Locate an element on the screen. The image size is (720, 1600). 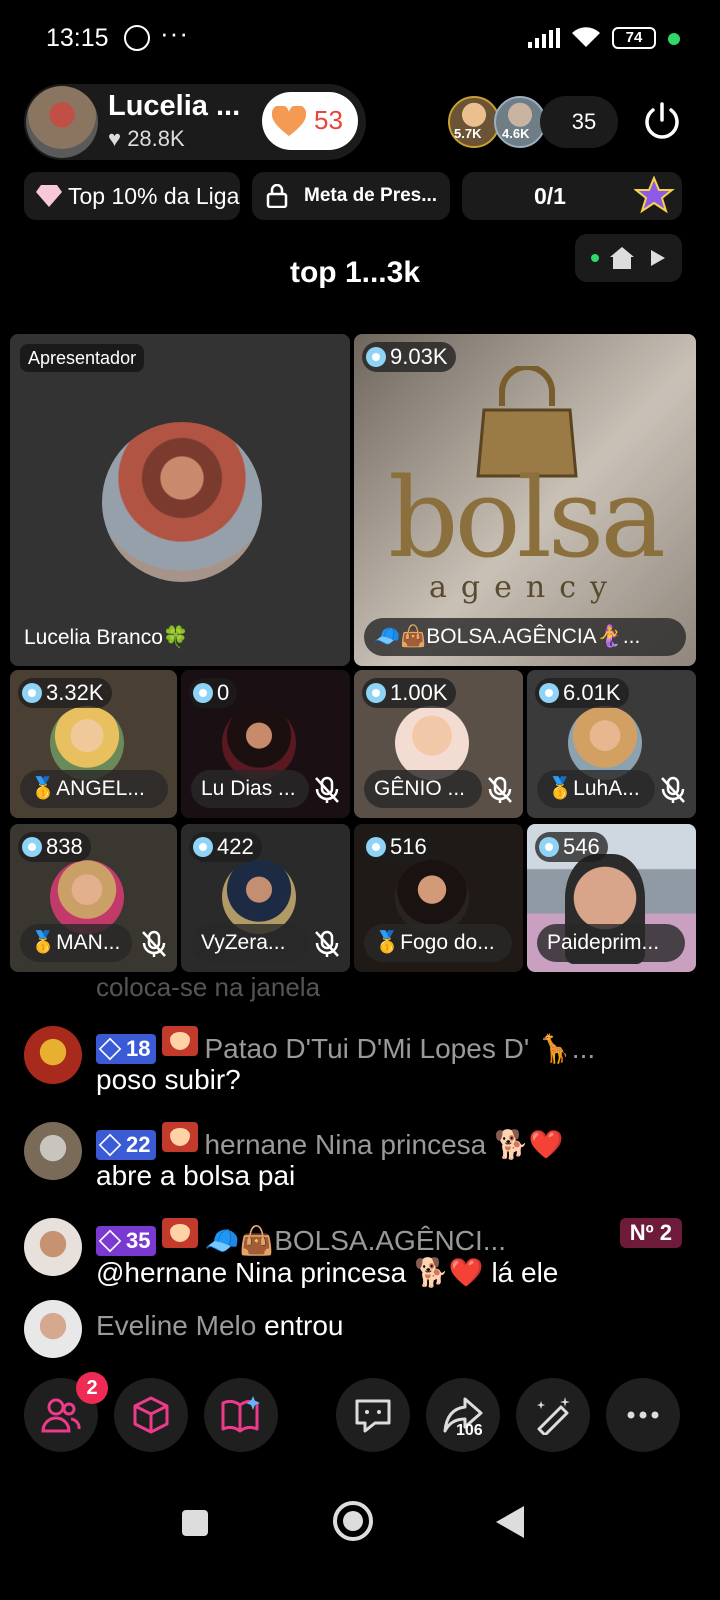
level-badge: 35 is located at coordinates (126, 1241).